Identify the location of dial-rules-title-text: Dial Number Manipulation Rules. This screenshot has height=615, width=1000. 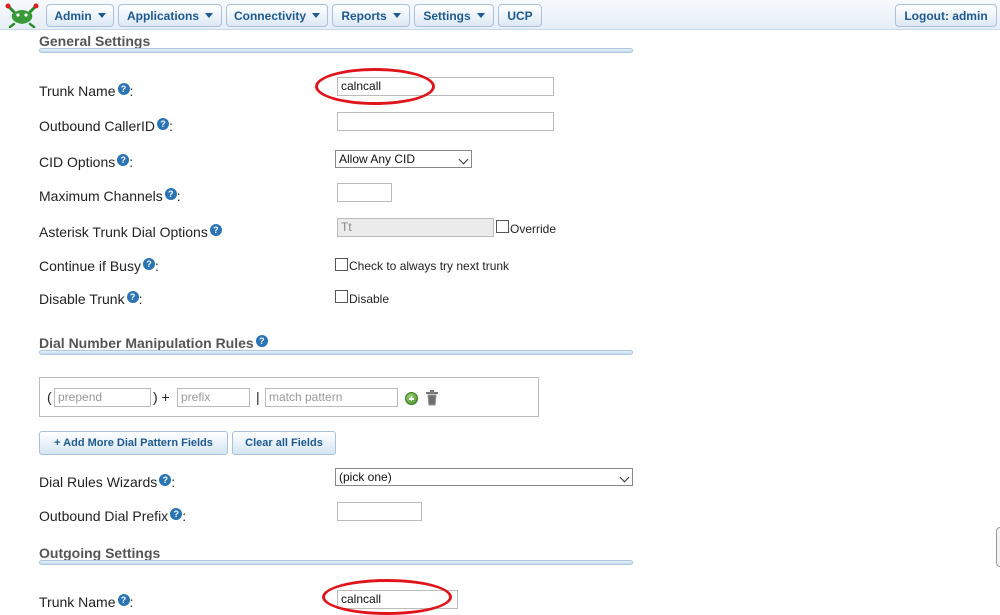
(146, 343).